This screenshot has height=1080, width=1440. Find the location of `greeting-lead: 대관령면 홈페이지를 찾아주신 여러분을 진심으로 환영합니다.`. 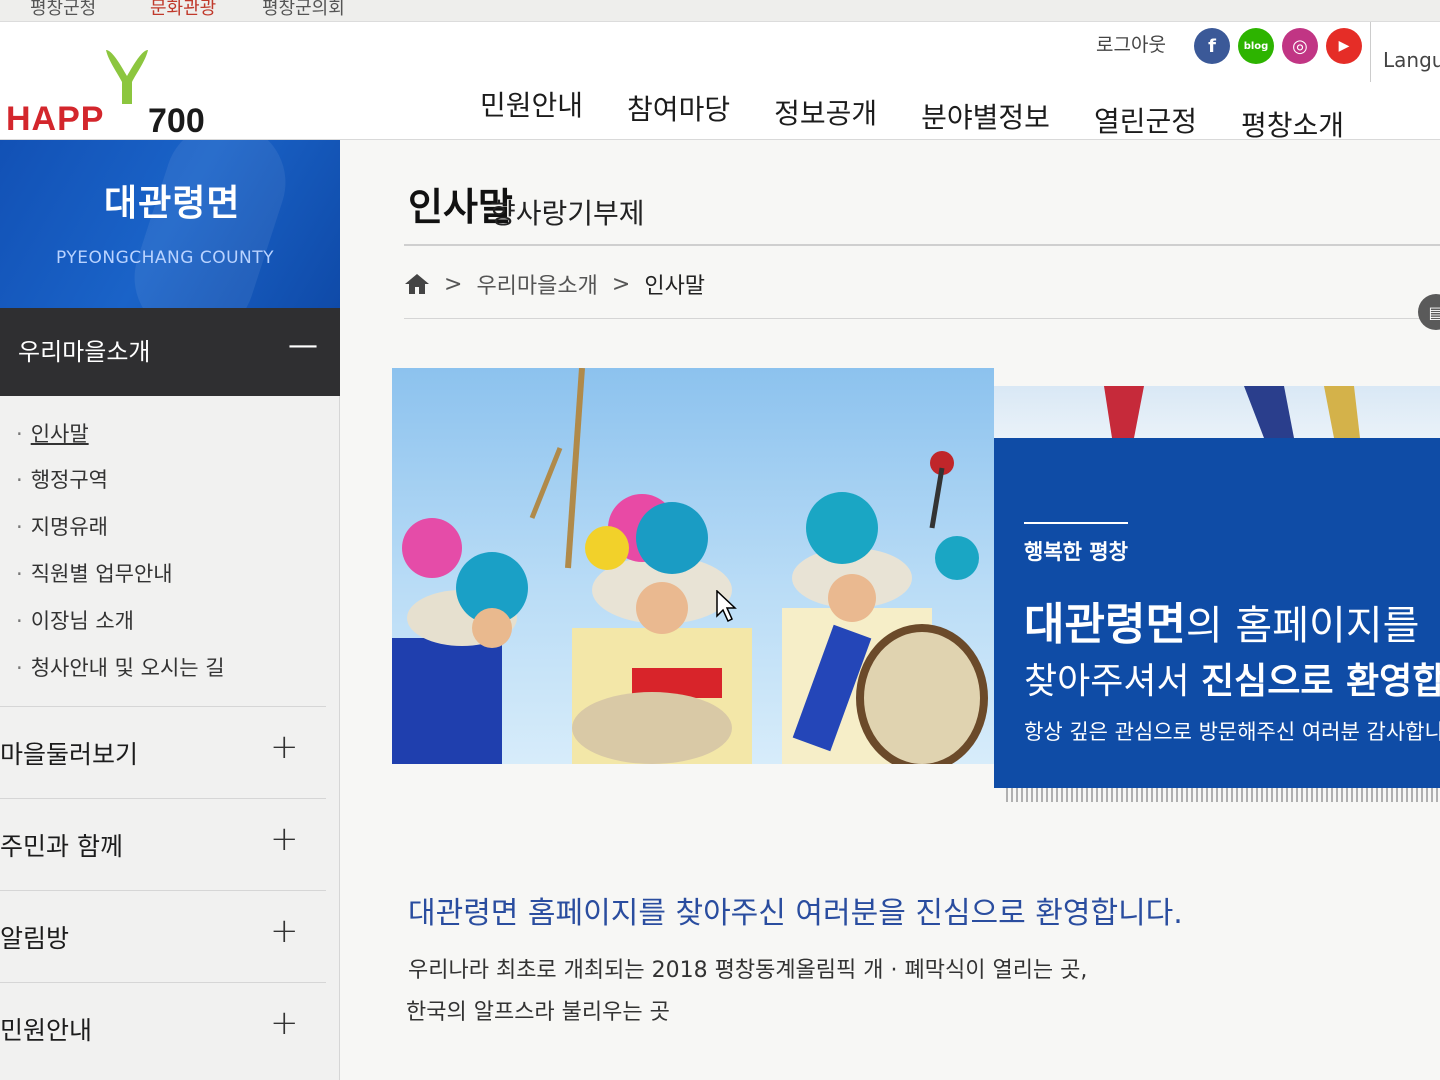

greeting-lead: 대관령면 홈페이지를 찾아주신 여러분을 진심으로 환영합니다. is located at coordinates (795, 913).